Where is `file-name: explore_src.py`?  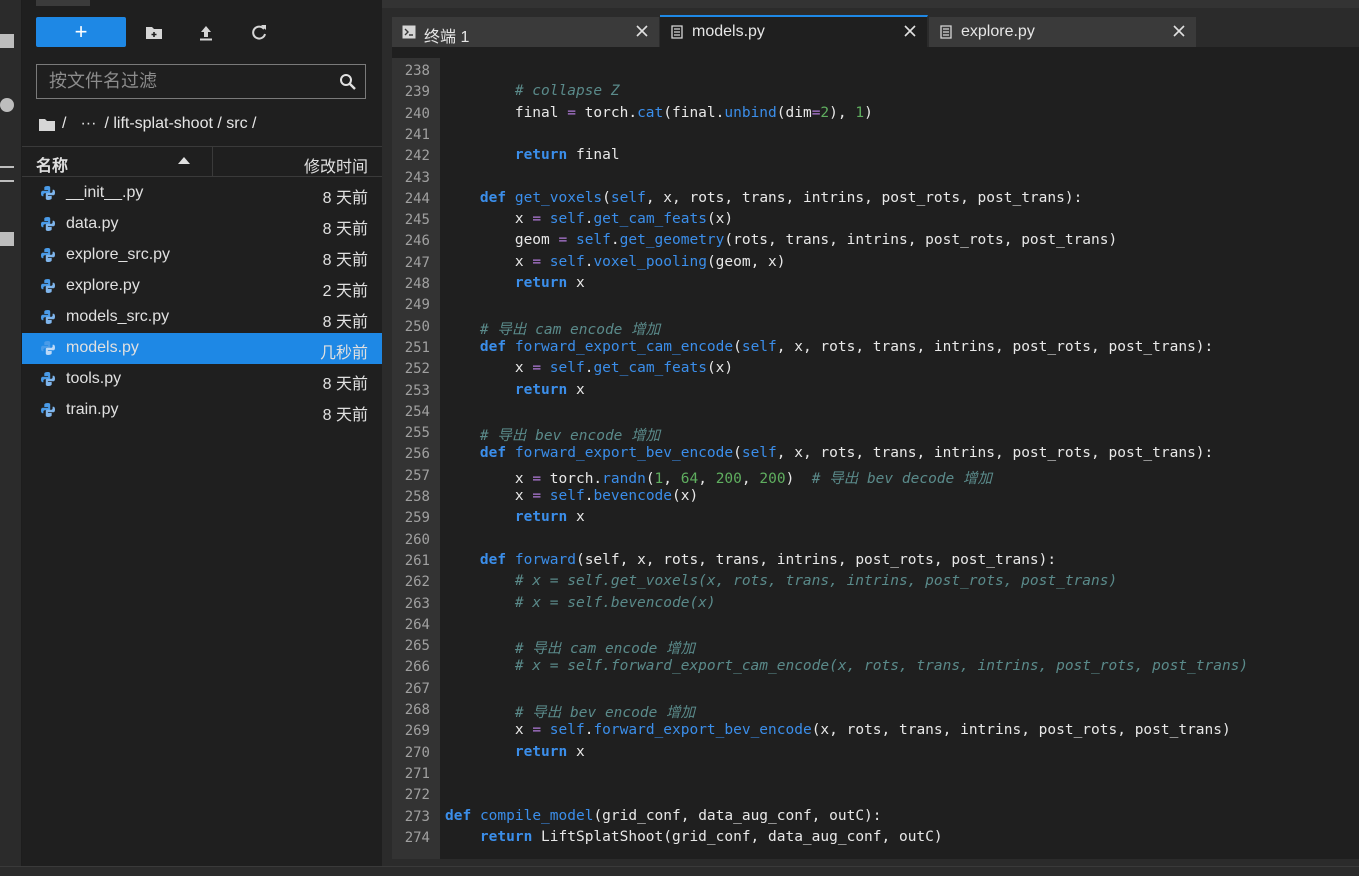 file-name: explore_src.py is located at coordinates (118, 254).